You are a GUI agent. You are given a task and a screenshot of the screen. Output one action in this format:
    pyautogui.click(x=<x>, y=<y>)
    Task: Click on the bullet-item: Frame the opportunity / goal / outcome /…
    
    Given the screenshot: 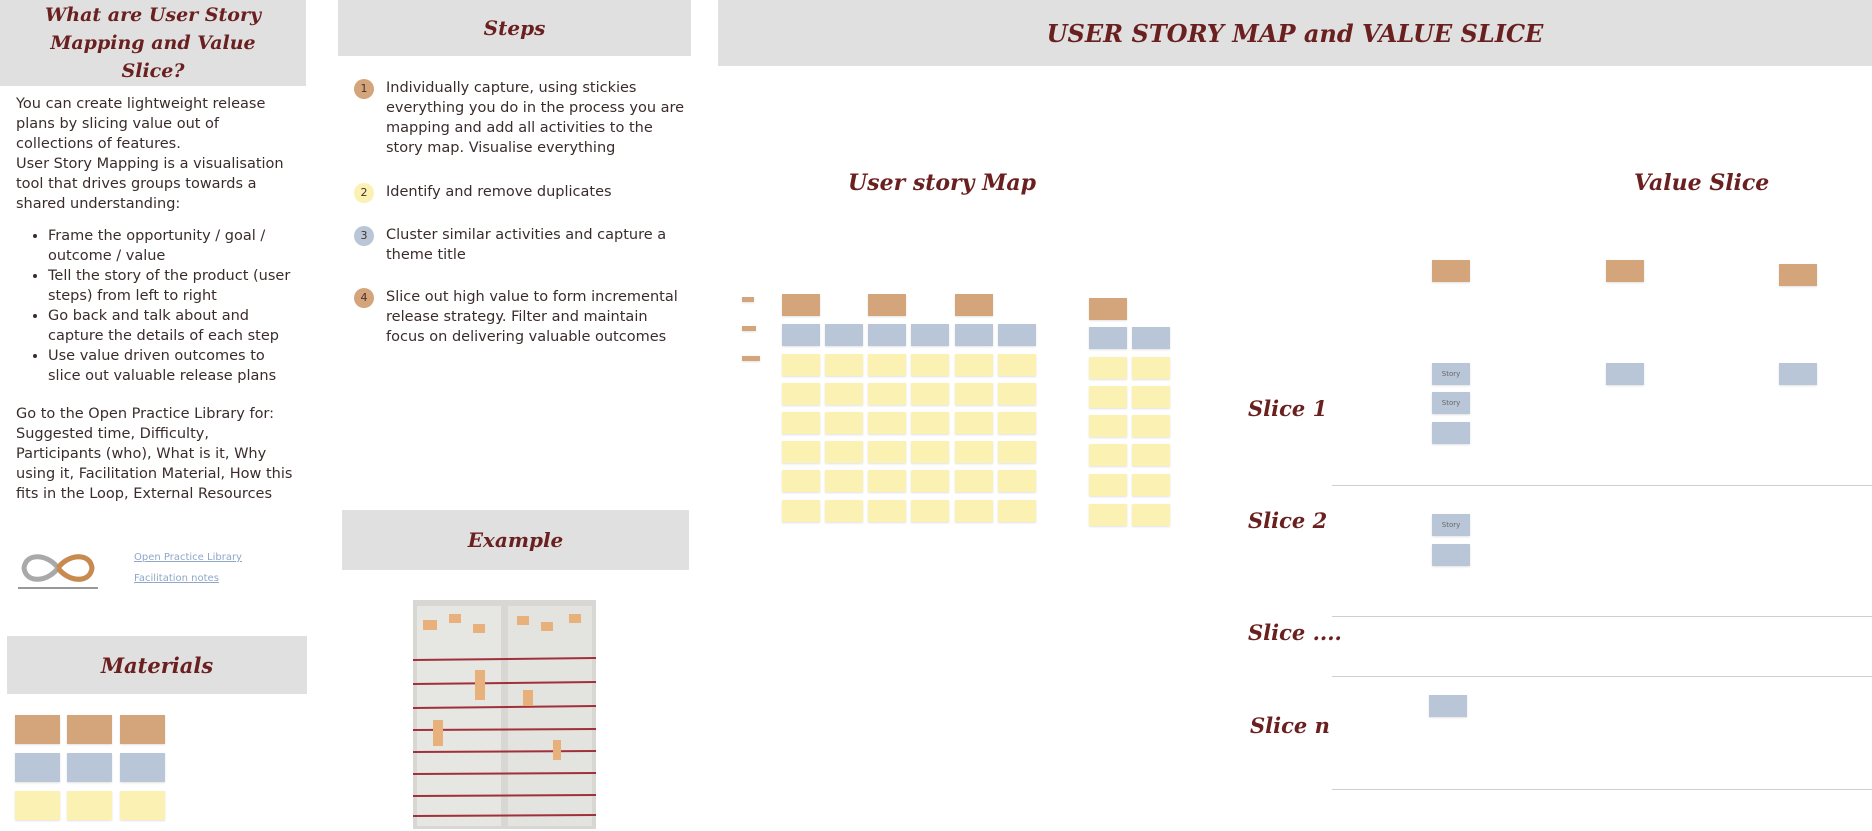 What is the action you would take?
    pyautogui.click(x=171, y=246)
    